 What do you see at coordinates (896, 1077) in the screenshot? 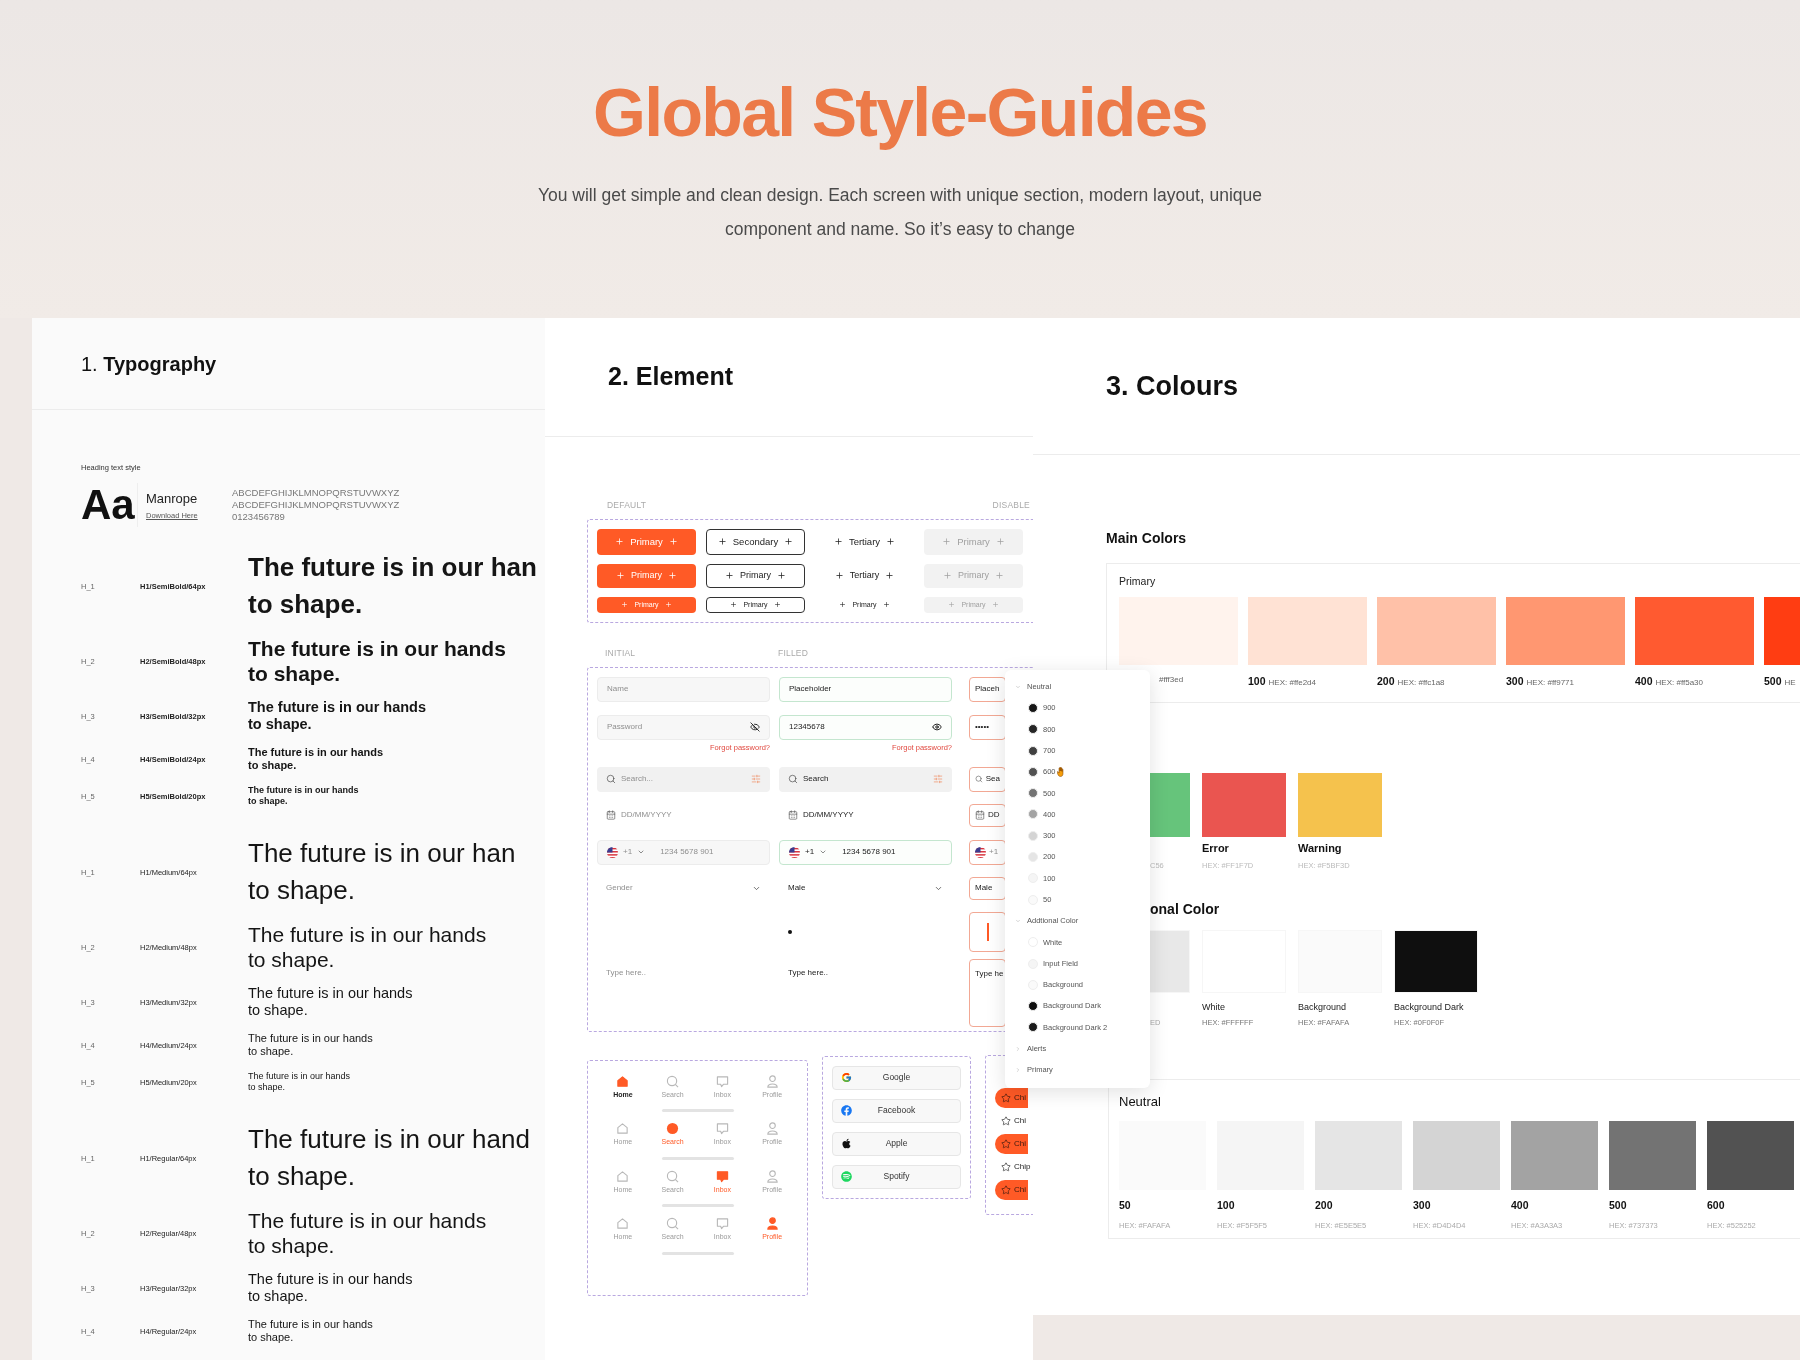
I see `social-login-button: Google` at bounding box center [896, 1077].